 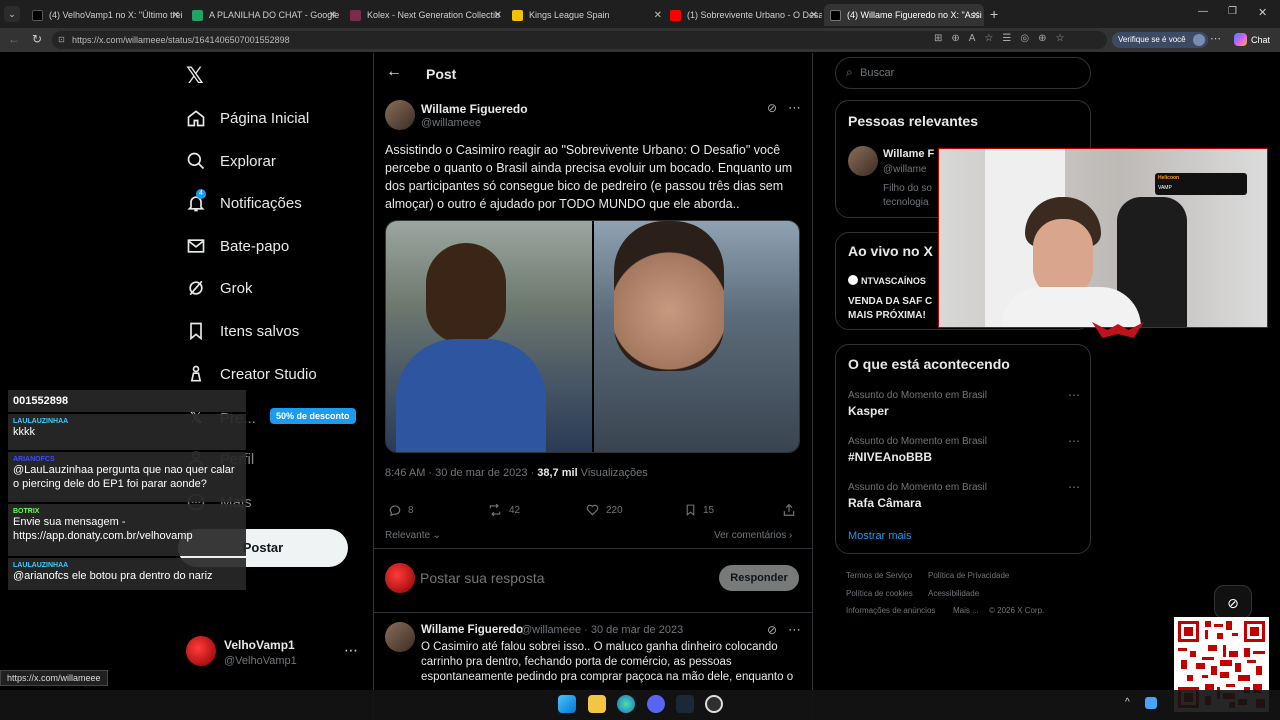 I want to click on nav-notifications: 4 Notificações, so click(x=244, y=203).